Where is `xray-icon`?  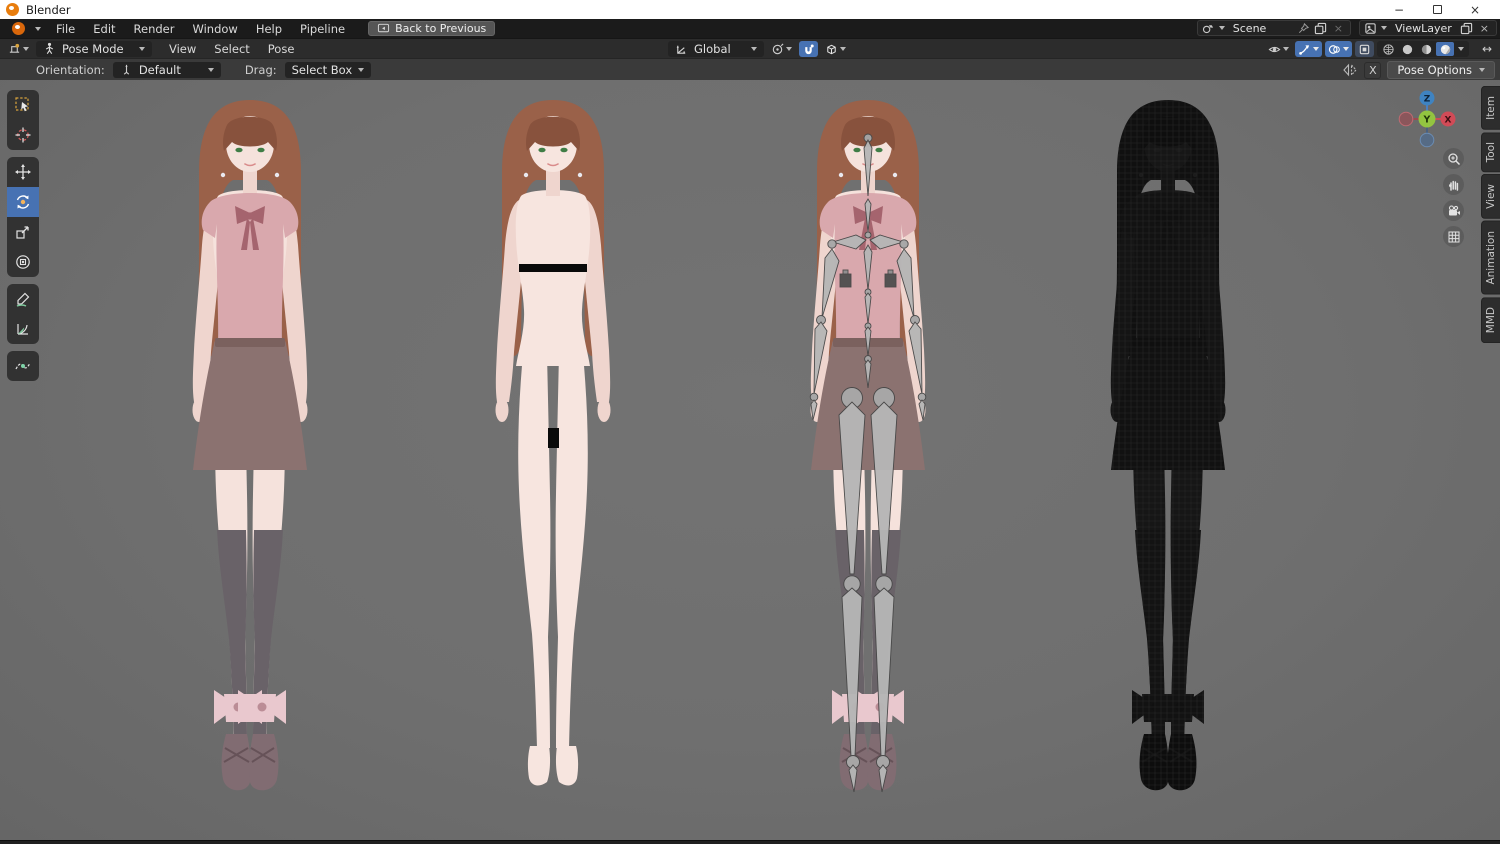
xray-icon is located at coordinates (1364, 49).